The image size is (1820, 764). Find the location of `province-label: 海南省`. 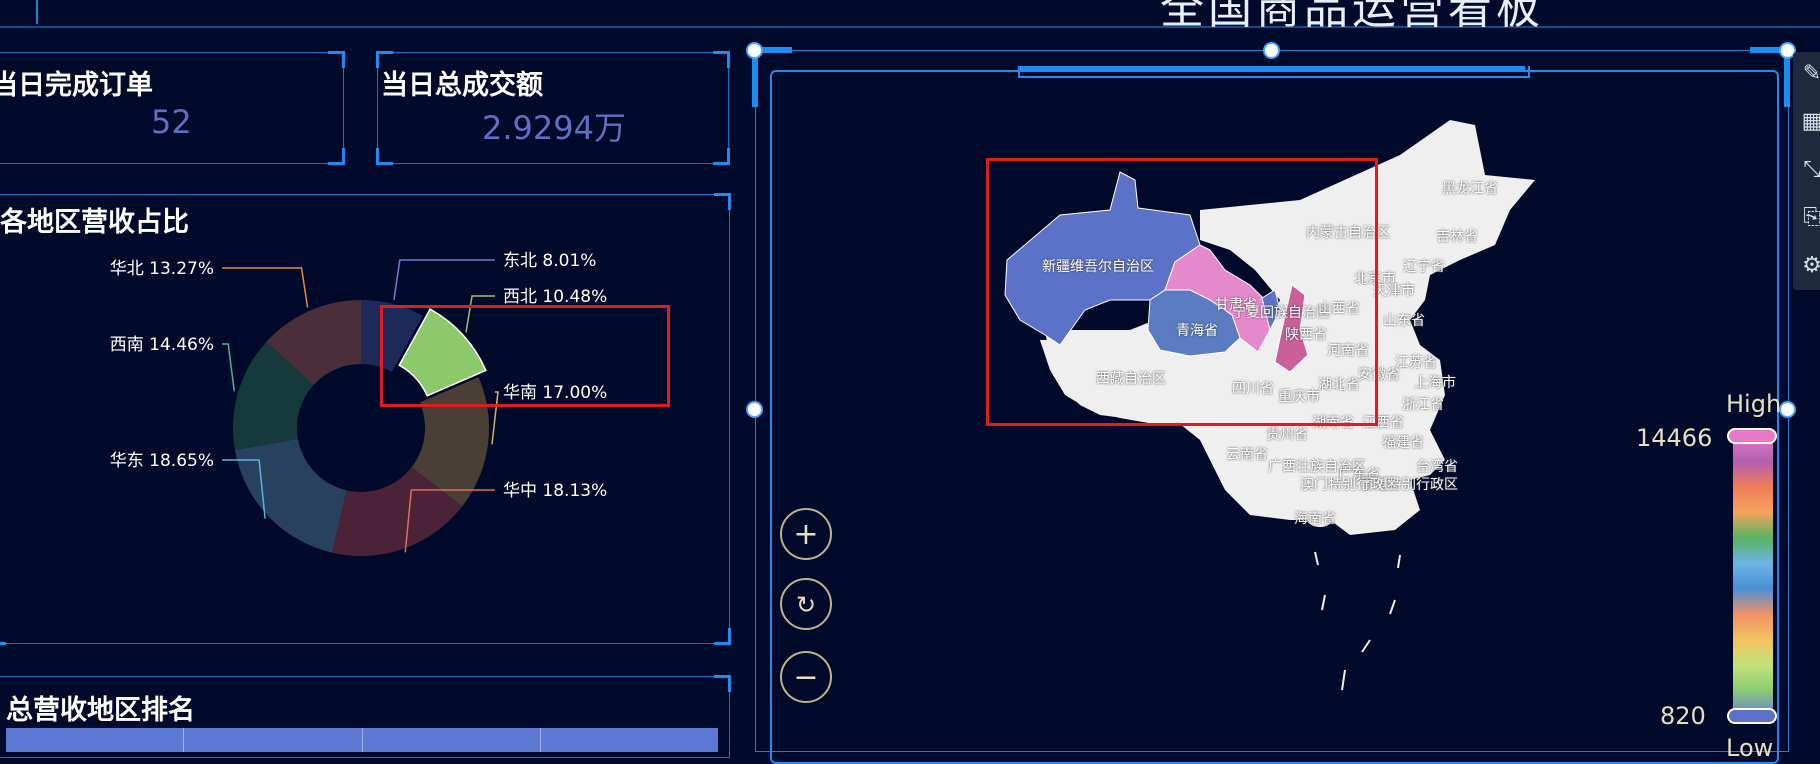

province-label: 海南省 is located at coordinates (1315, 519).